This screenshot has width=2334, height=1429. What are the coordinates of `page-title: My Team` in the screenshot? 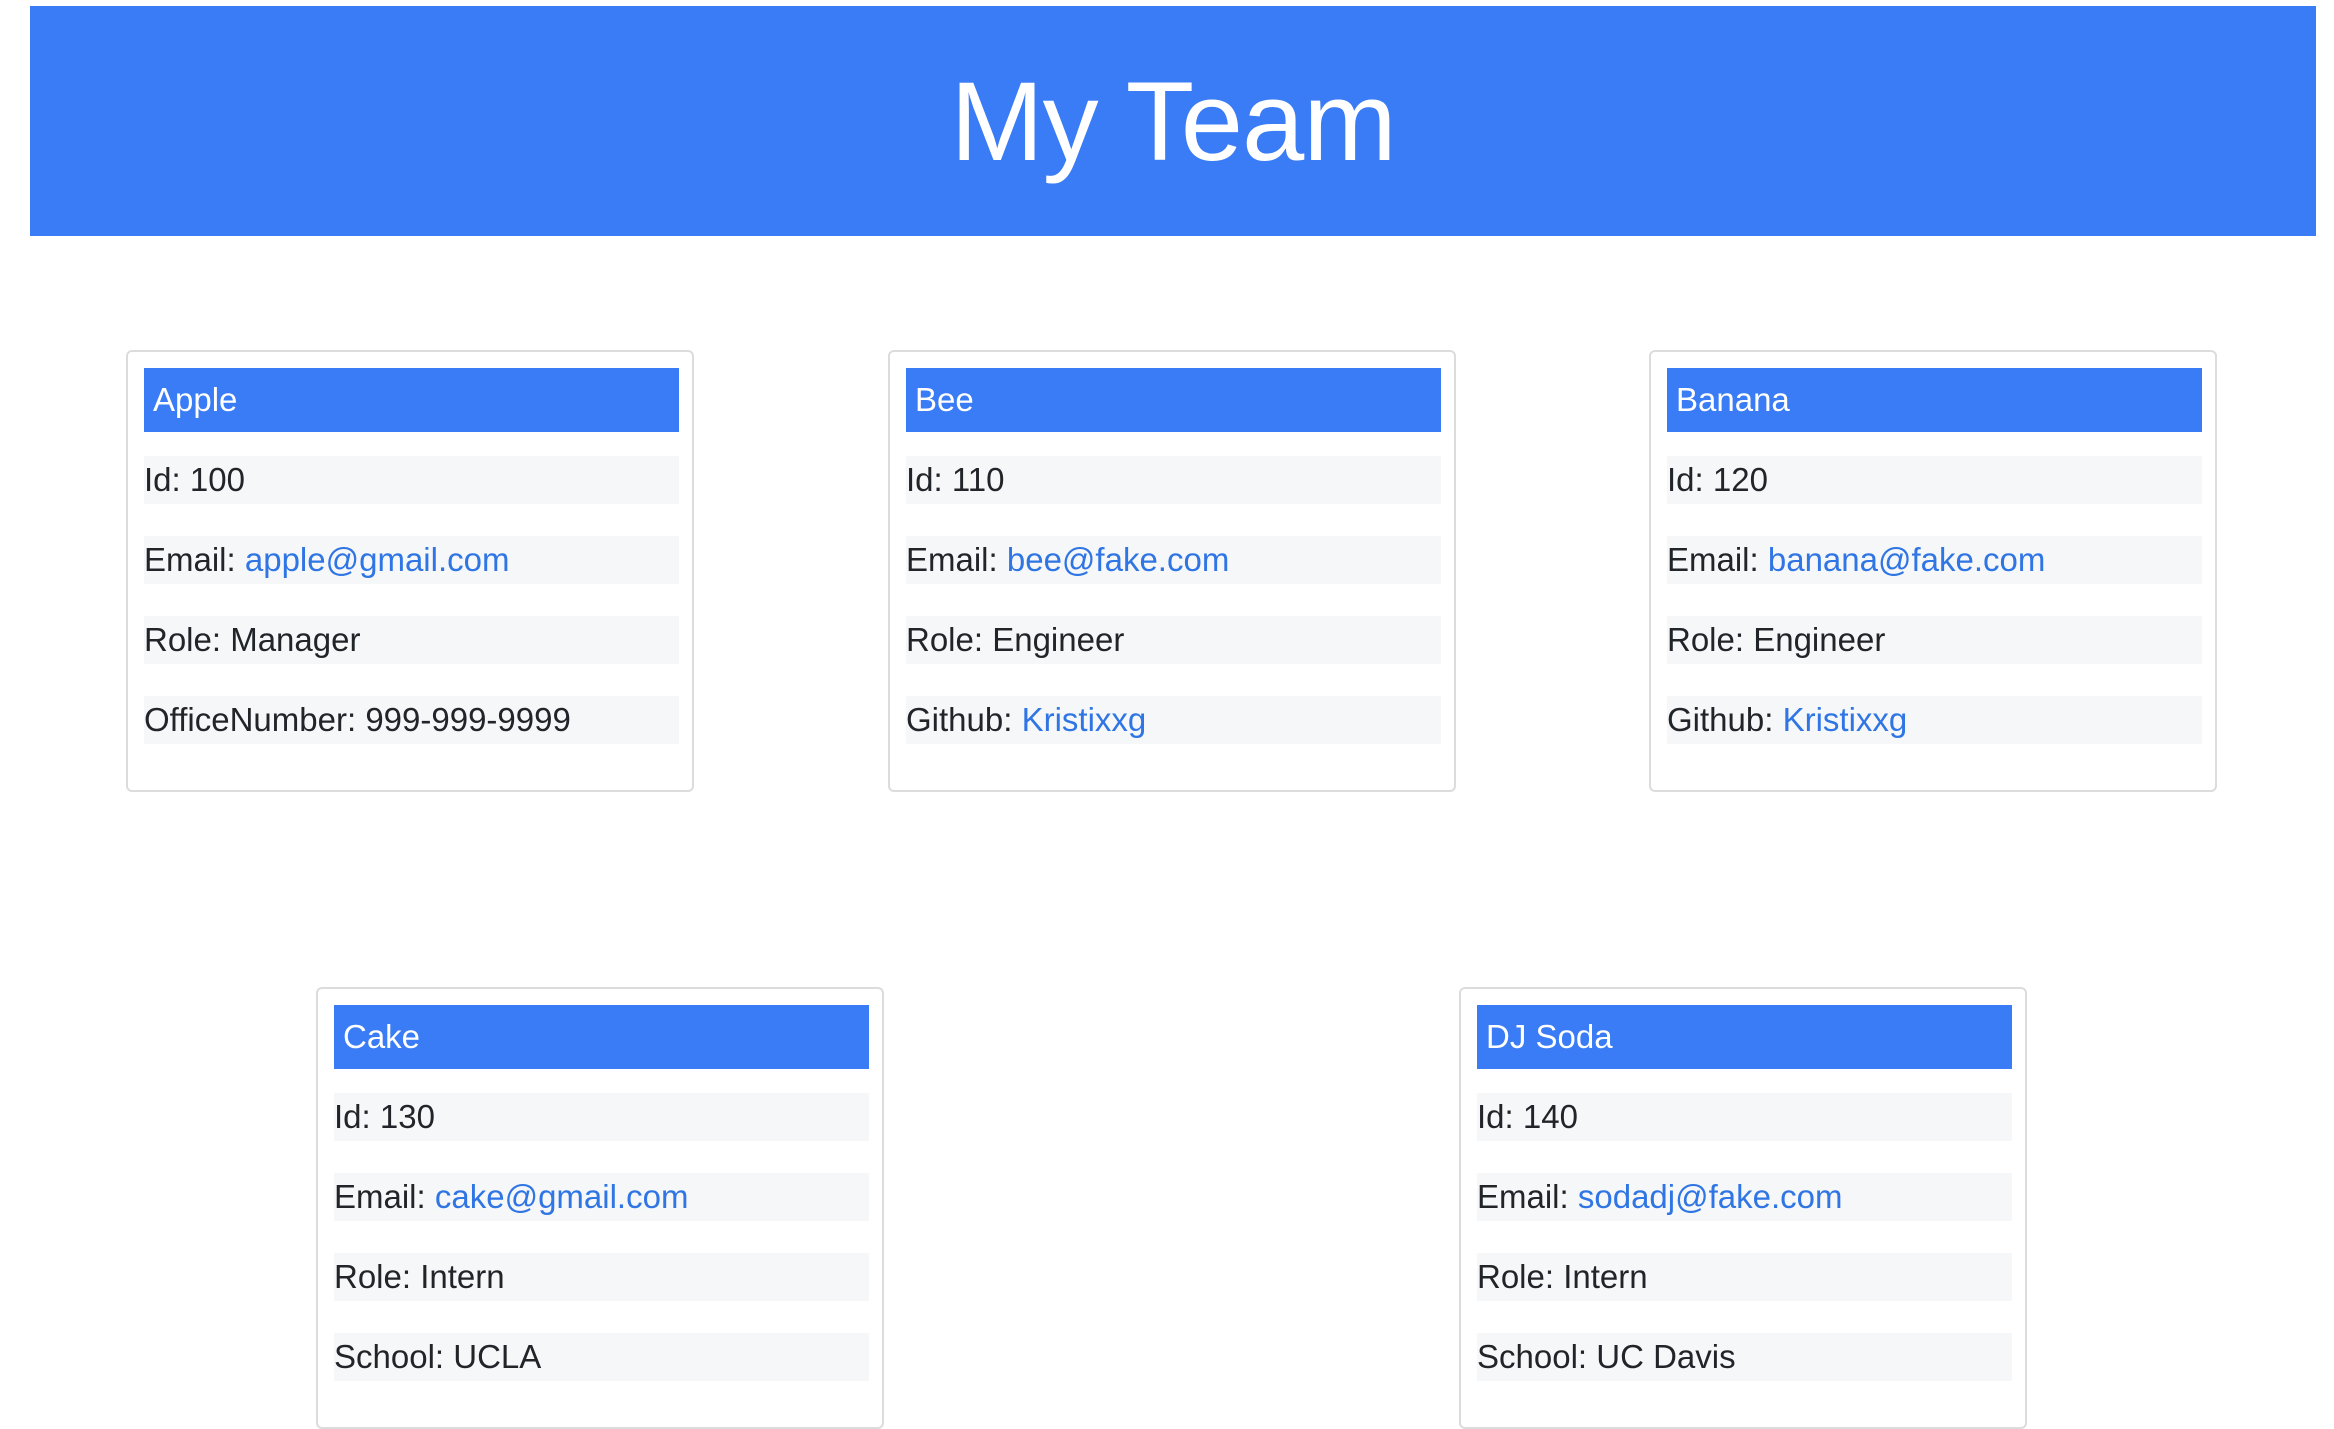 It's located at (1173, 121).